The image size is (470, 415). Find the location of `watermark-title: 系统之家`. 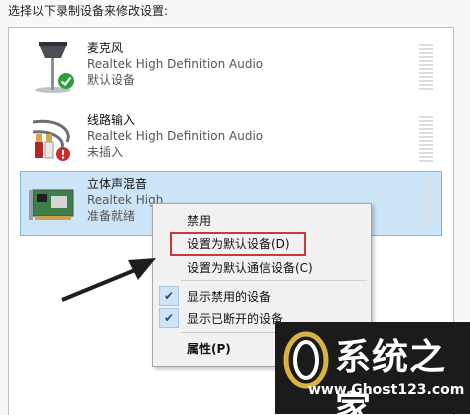

watermark-title: 系统之家 is located at coordinates (391, 375).